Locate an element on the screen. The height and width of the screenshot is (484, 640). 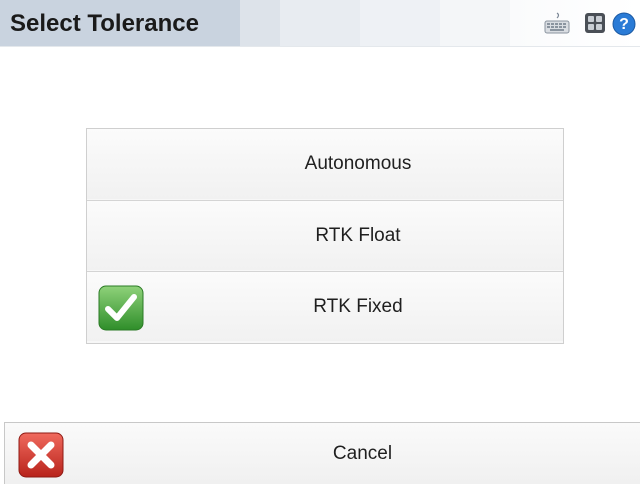
grid-icon is located at coordinates (595, 23).